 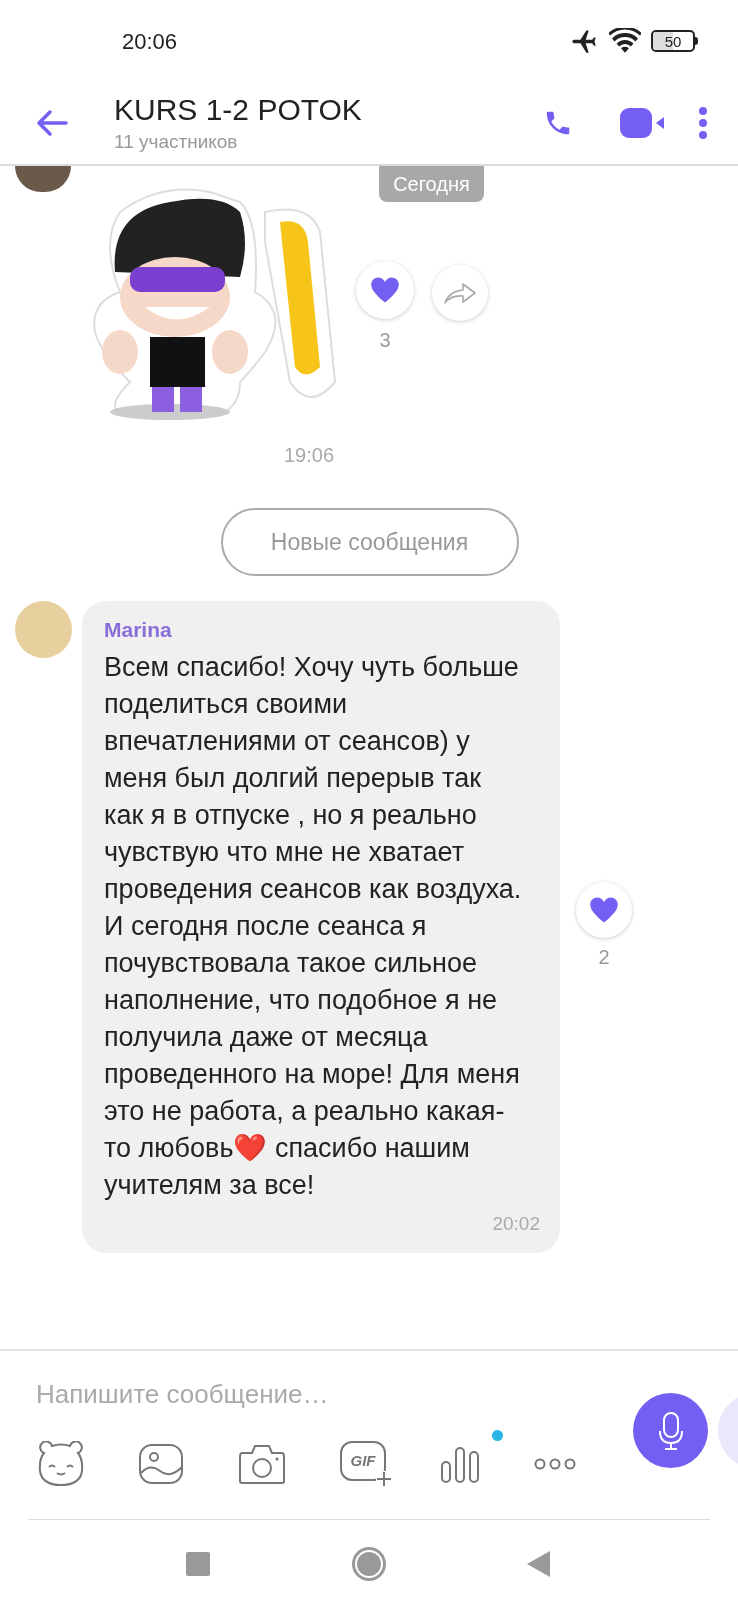 What do you see at coordinates (61, 1464) in the screenshot?
I see `sticker-bear-icon` at bounding box center [61, 1464].